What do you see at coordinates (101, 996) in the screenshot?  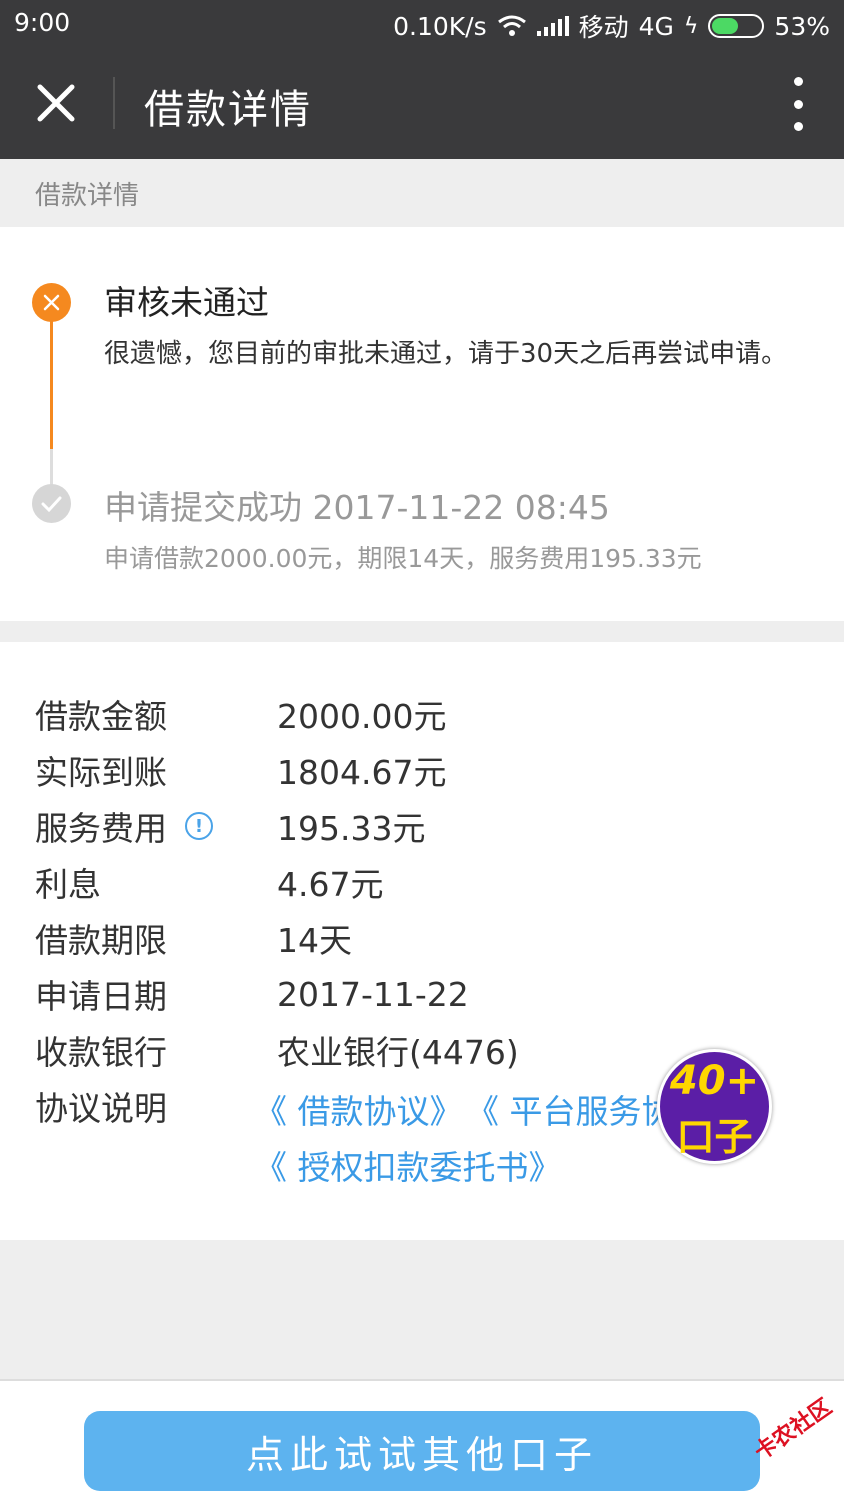 I see `detail-label: 申请日期` at bounding box center [101, 996].